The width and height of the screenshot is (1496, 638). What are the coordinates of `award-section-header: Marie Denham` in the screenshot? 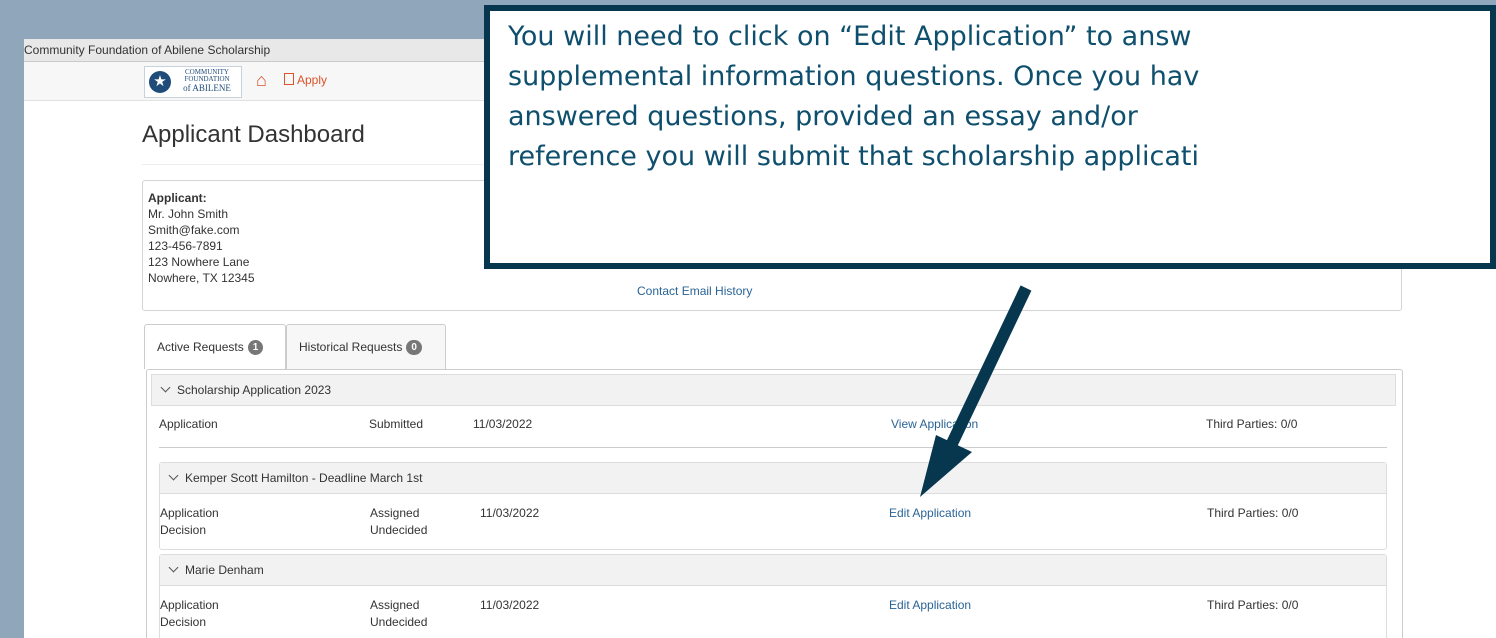 It's located at (773, 570).